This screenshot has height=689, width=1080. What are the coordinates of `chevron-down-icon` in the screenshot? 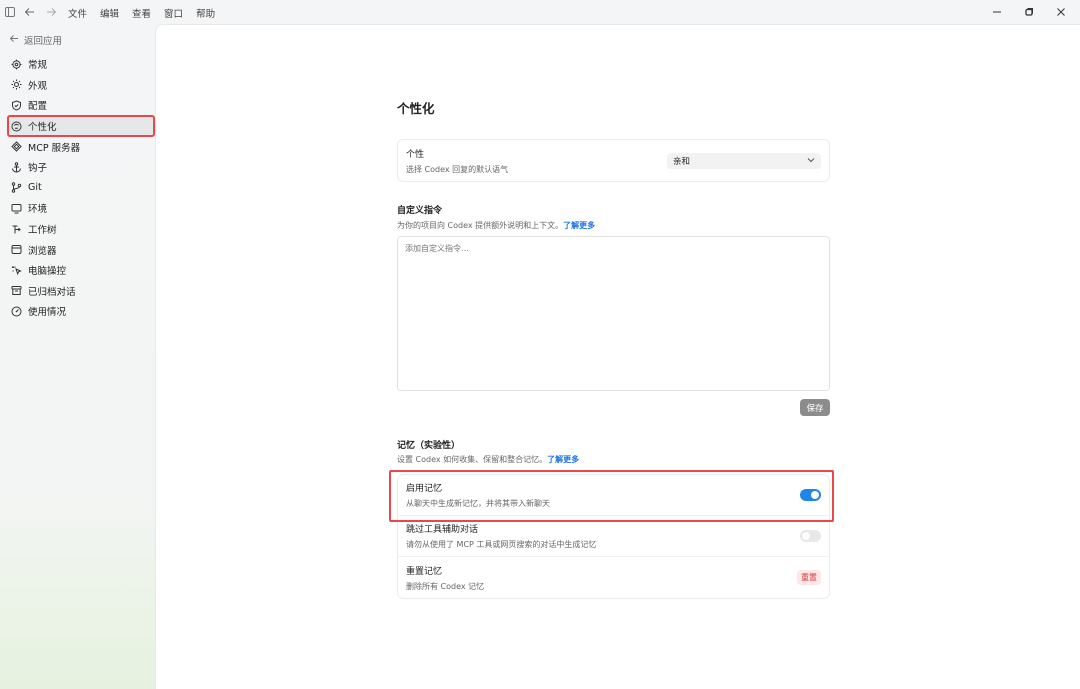 It's located at (811, 161).